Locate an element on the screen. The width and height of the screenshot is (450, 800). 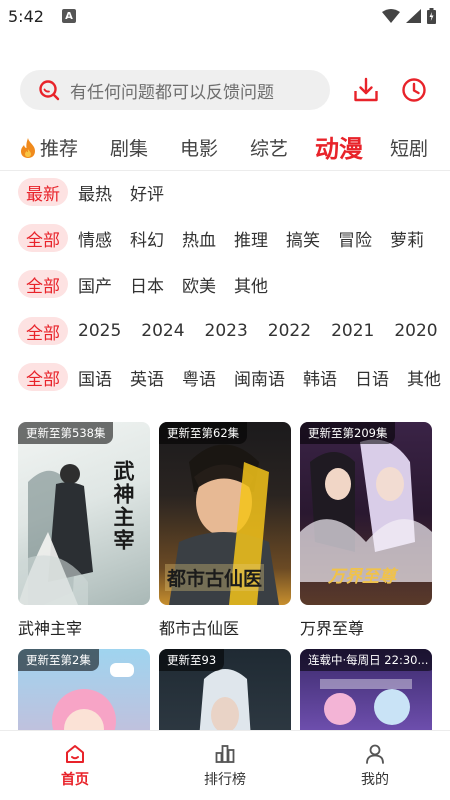
nav-item-ranking: 排行榜 is located at coordinates (225, 765).